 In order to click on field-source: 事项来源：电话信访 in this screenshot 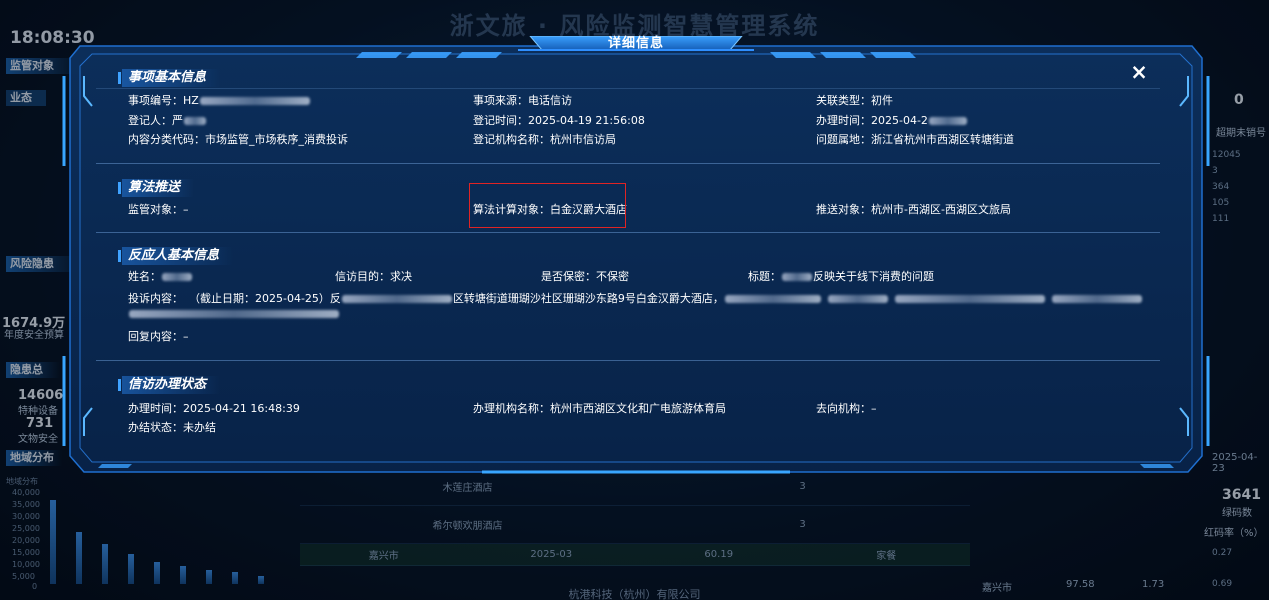, I will do `click(522, 101)`.